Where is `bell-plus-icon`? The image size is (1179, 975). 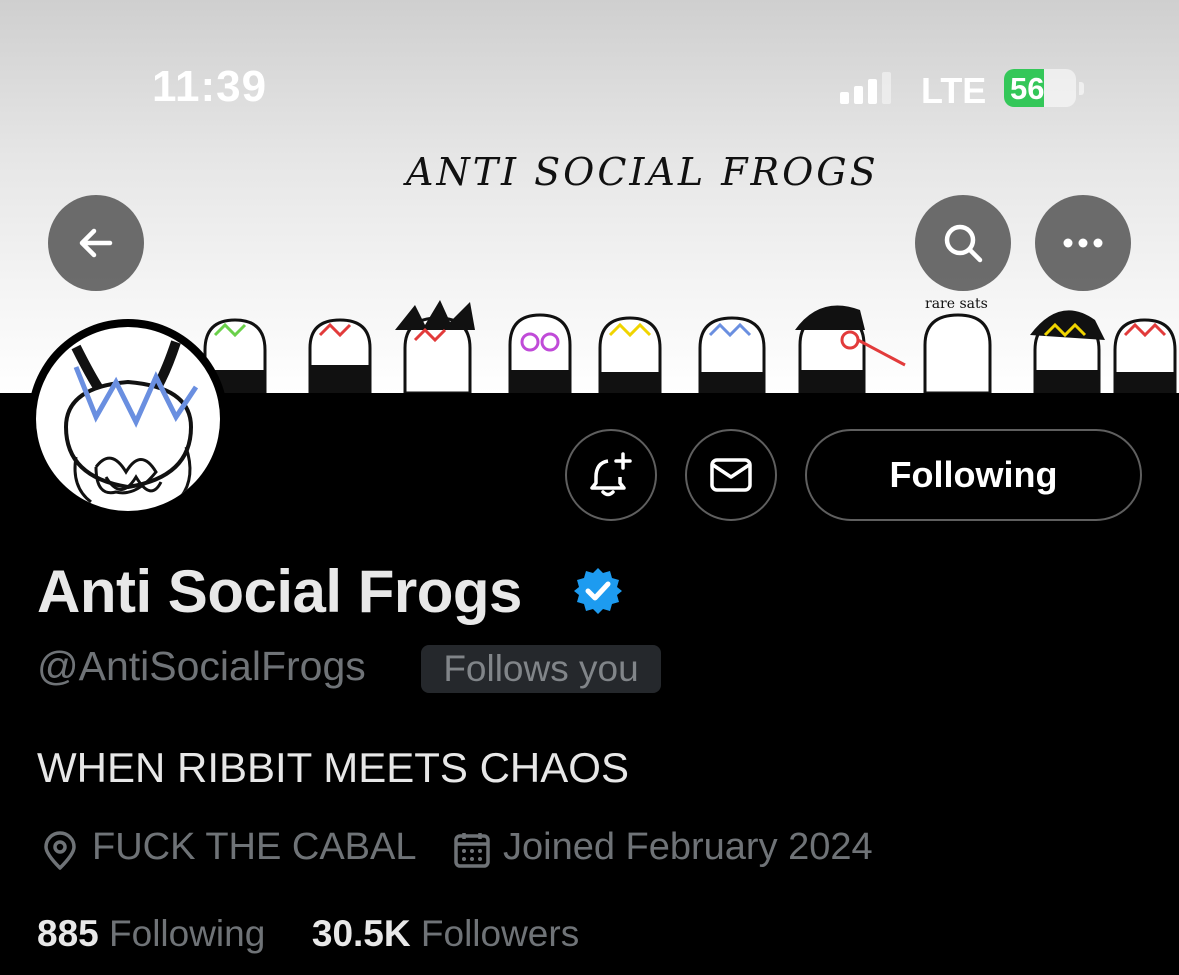 bell-plus-icon is located at coordinates (611, 474).